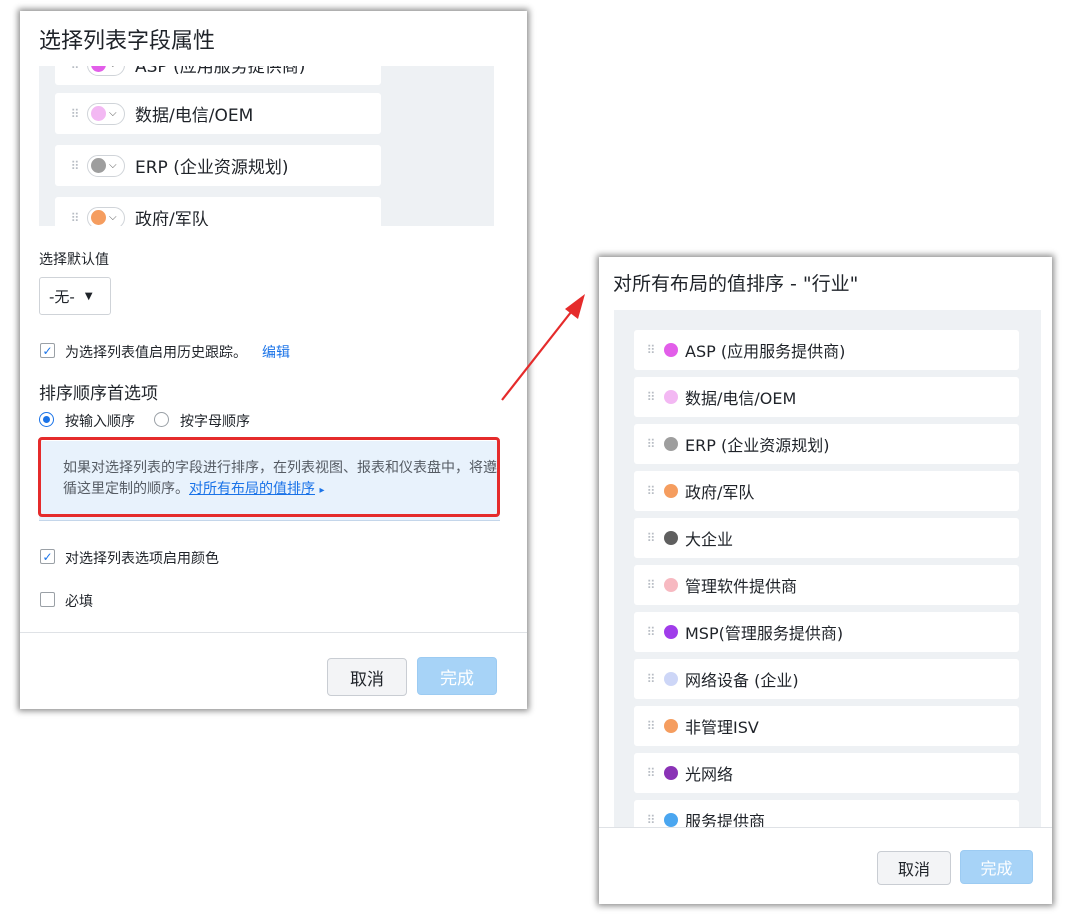 Image resolution: width=1069 pixels, height=924 pixels. I want to click on sortable-item: ⠿ 网络设备 (企业), so click(826, 679).